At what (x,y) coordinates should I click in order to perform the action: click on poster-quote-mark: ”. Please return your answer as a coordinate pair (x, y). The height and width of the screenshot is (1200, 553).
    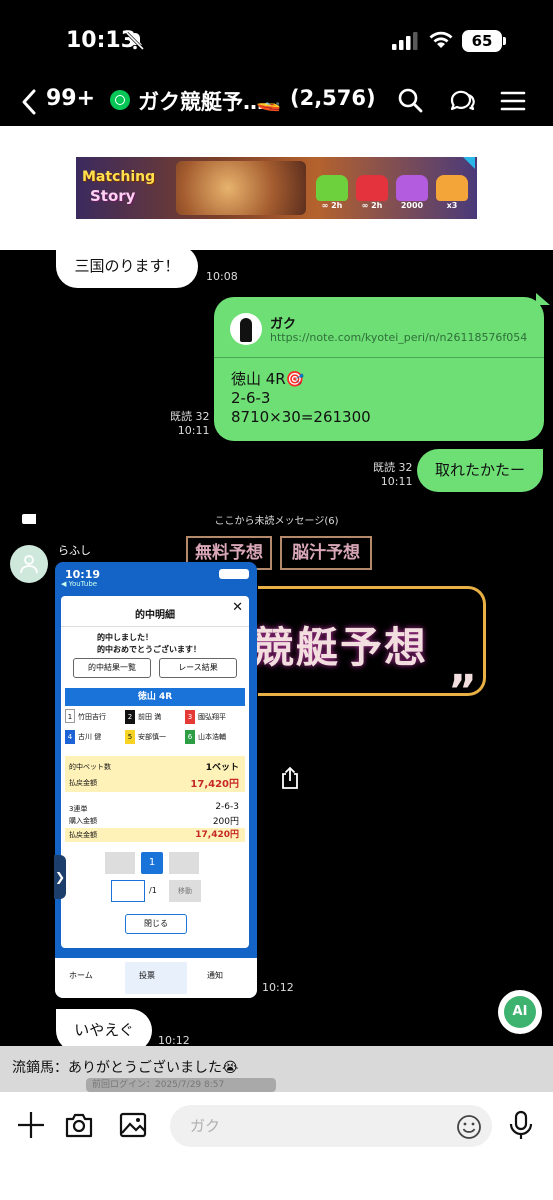
    Looking at the image, I should click on (462, 691).